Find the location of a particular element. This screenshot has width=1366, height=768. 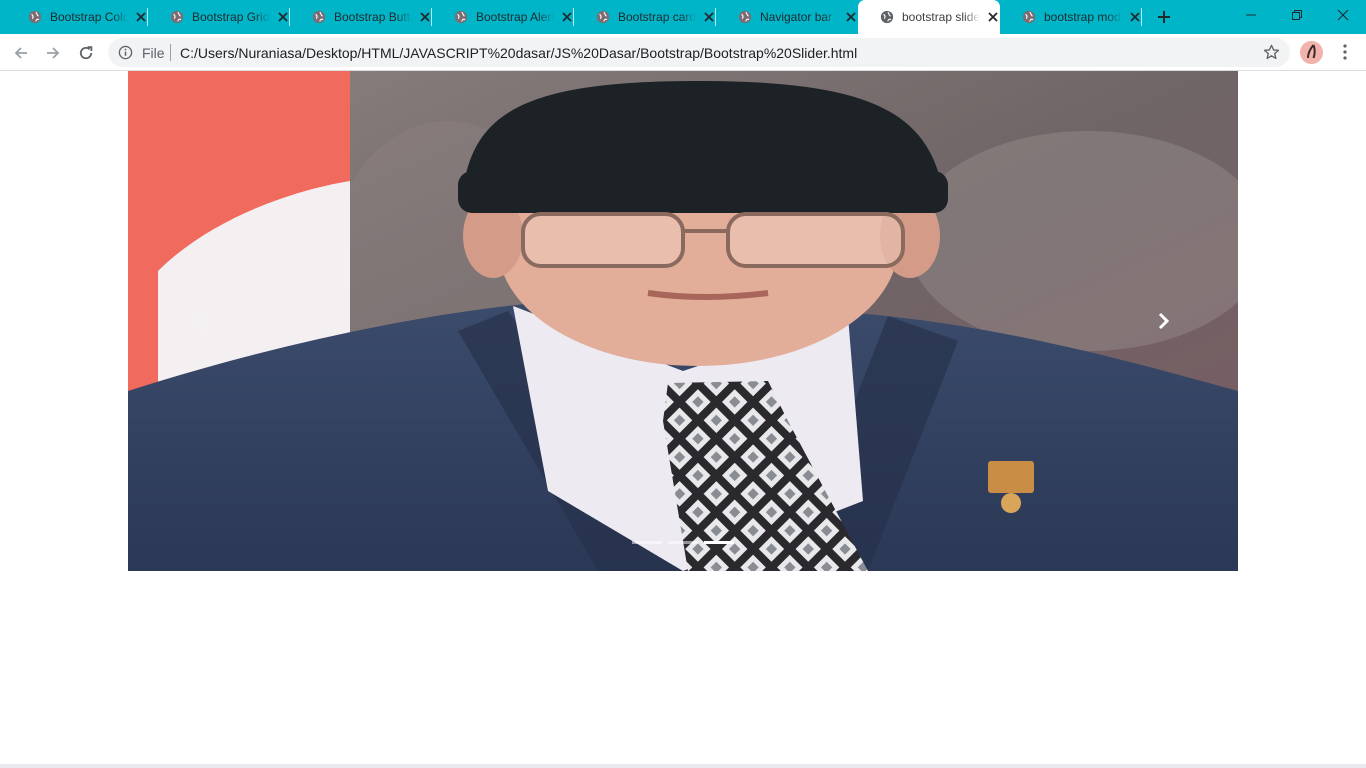

back-arrow-icon is located at coordinates (20, 53).